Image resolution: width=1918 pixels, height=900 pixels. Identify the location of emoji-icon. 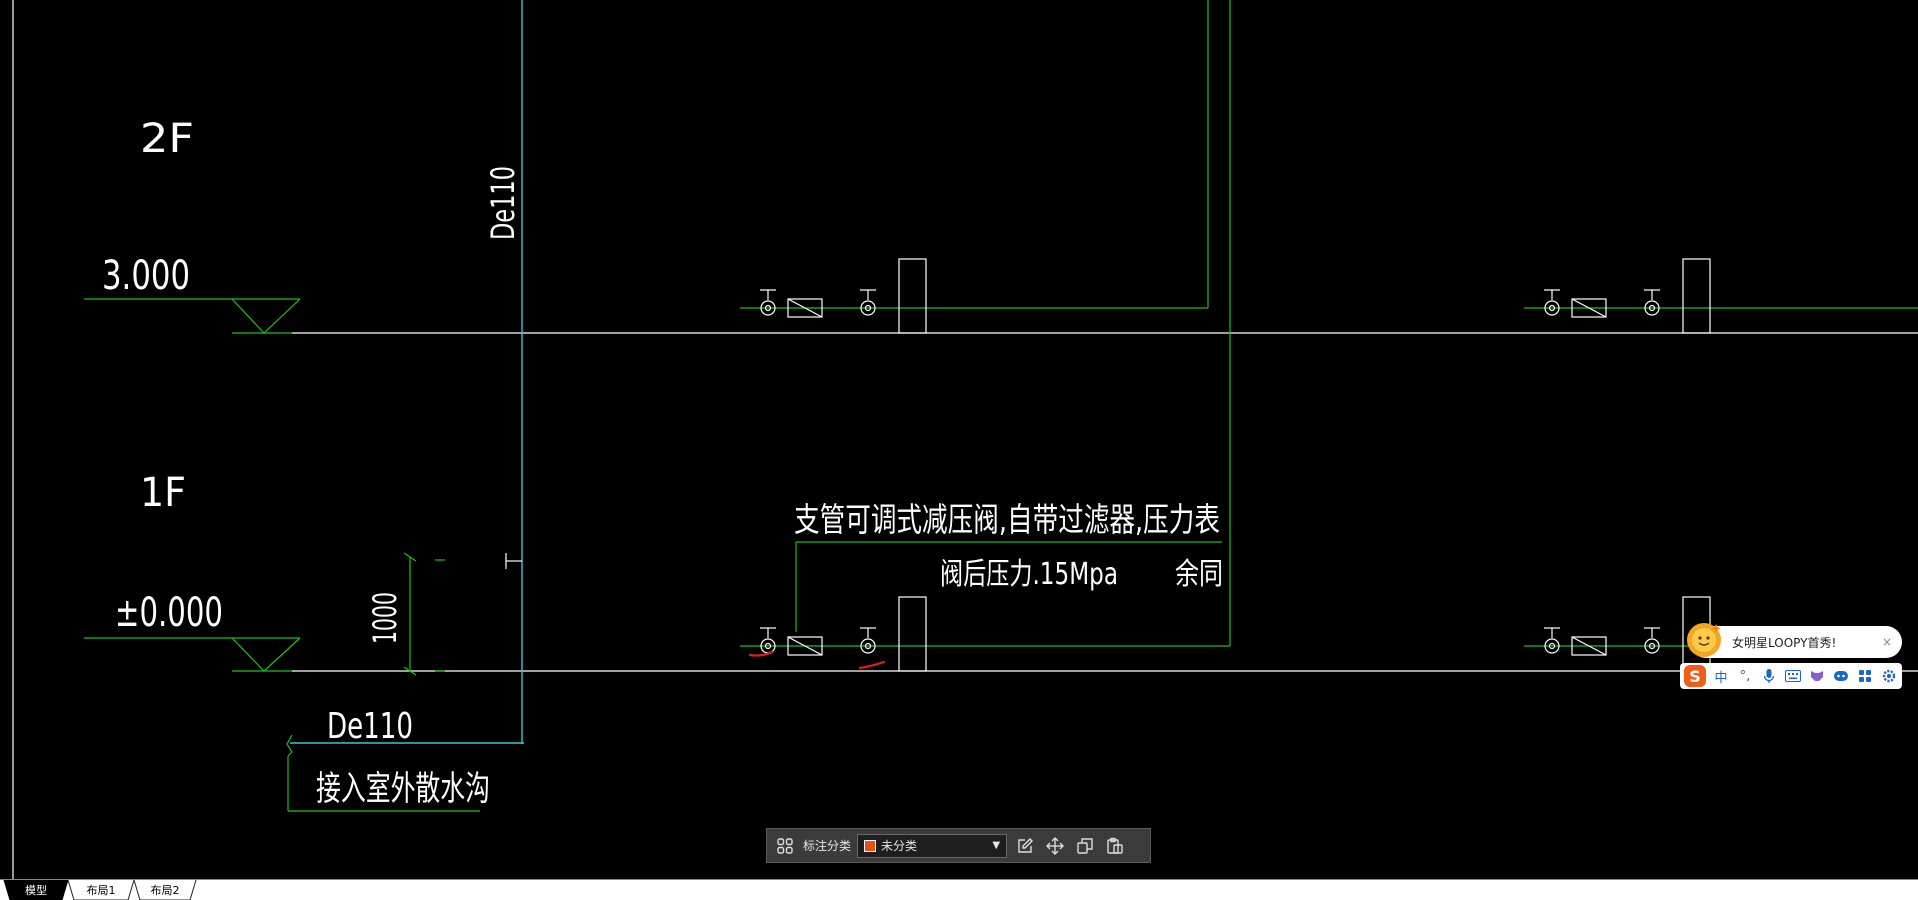
(1841, 676).